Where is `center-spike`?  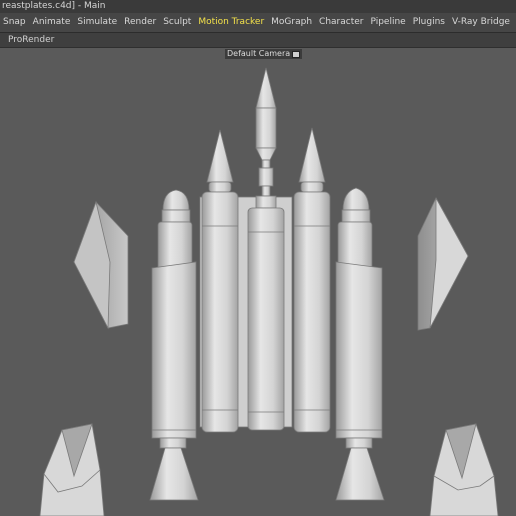 center-spike is located at coordinates (266, 138).